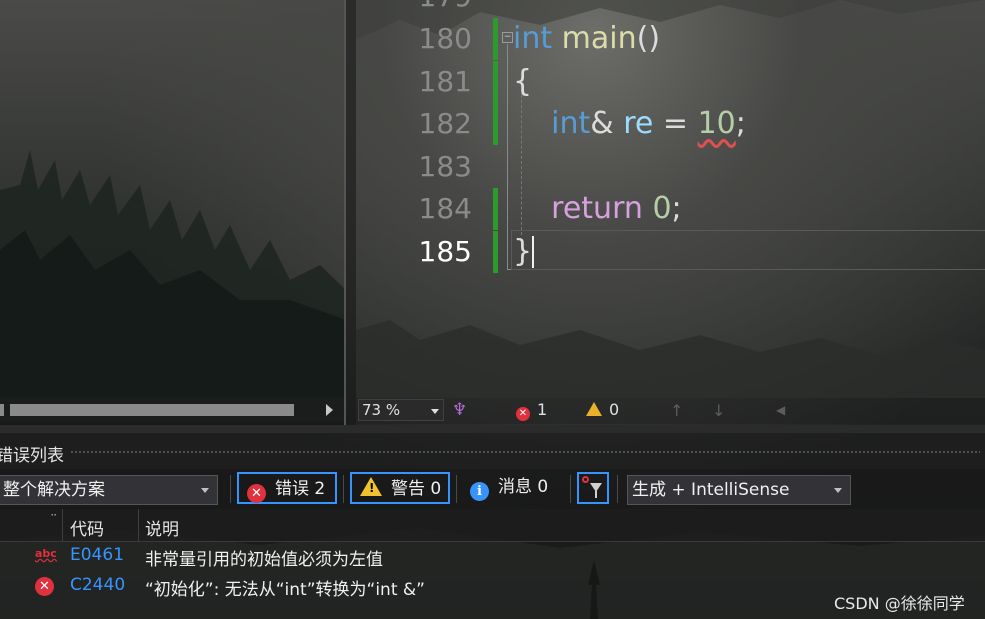 Image resolution: width=985 pixels, height=619 pixels. What do you see at coordinates (675, 123) in the screenshot?
I see `code-token: =` at bounding box center [675, 123].